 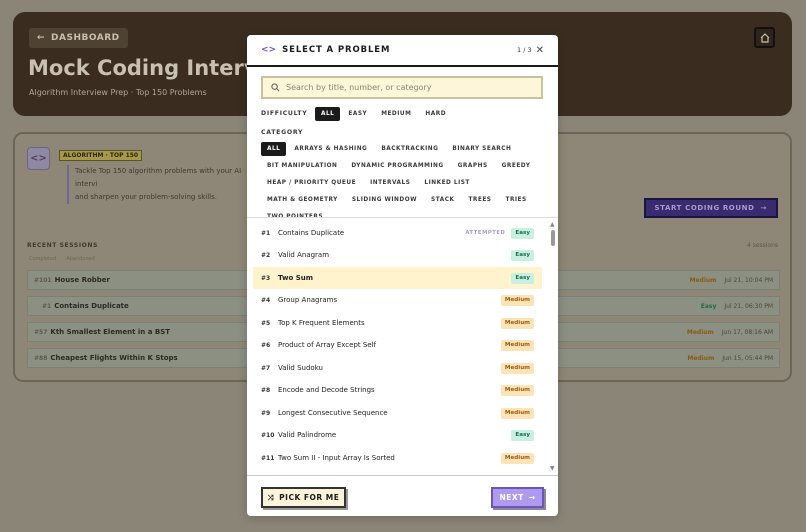 What do you see at coordinates (748, 280) in the screenshot?
I see `session-date: Jul 21, 10:04 PM` at bounding box center [748, 280].